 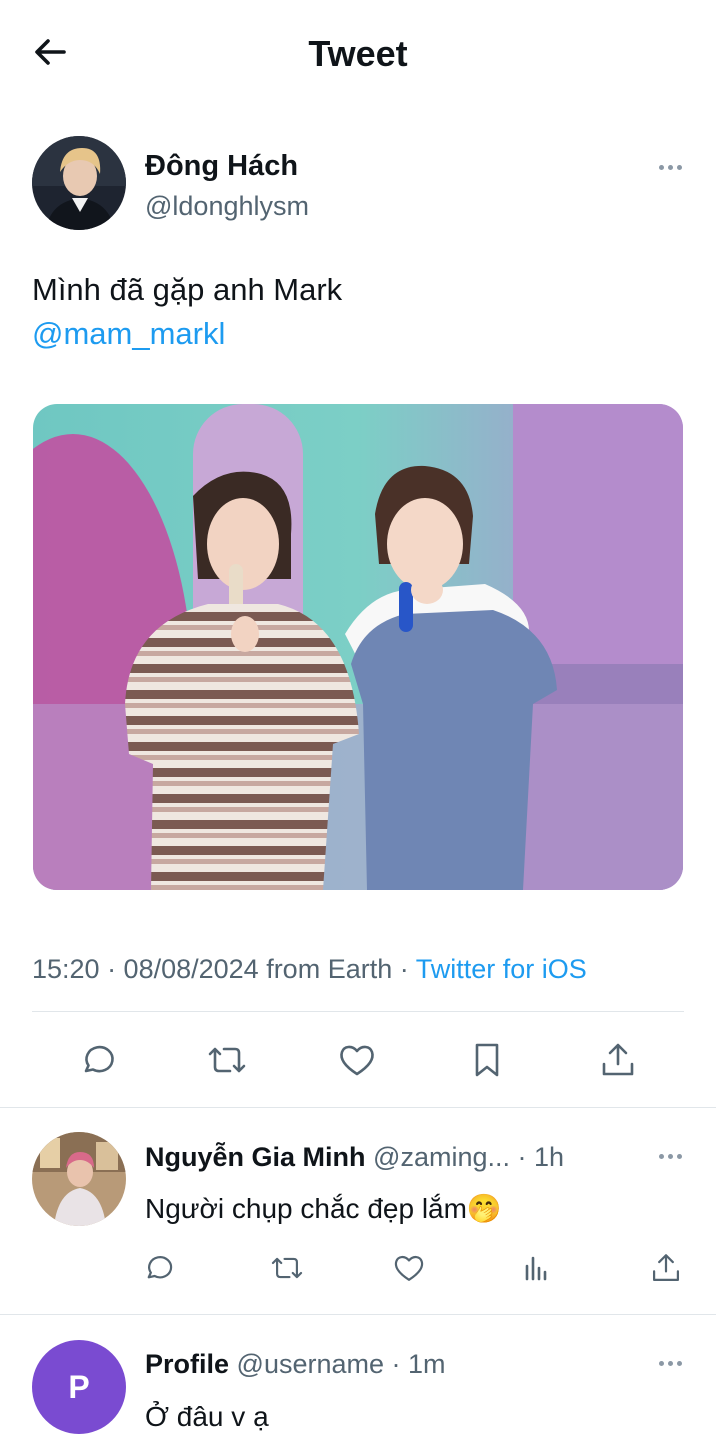 What do you see at coordinates (323, 1208) in the screenshot?
I see `reply-text: Người chụp chắc đẹp lắm🤭` at bounding box center [323, 1208].